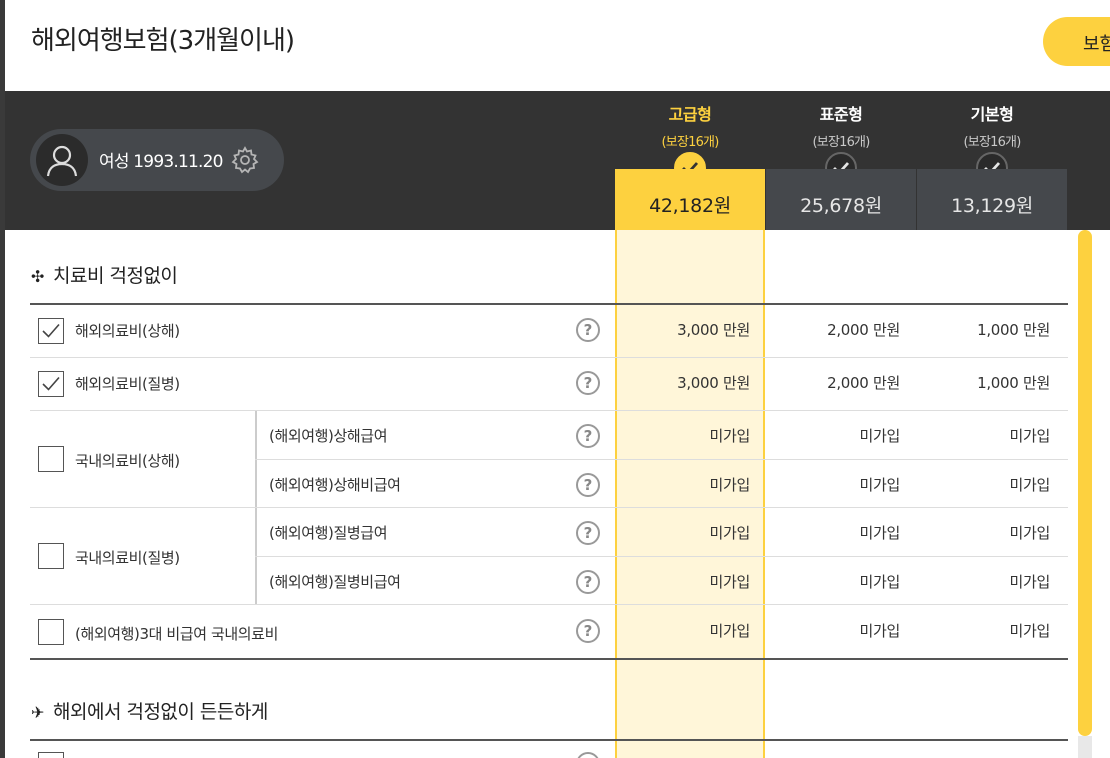 The image size is (1110, 758). Describe the element at coordinates (335, 485) in the screenshot. I see `sub-coverage-label: (해외여행)상해비급여` at that location.